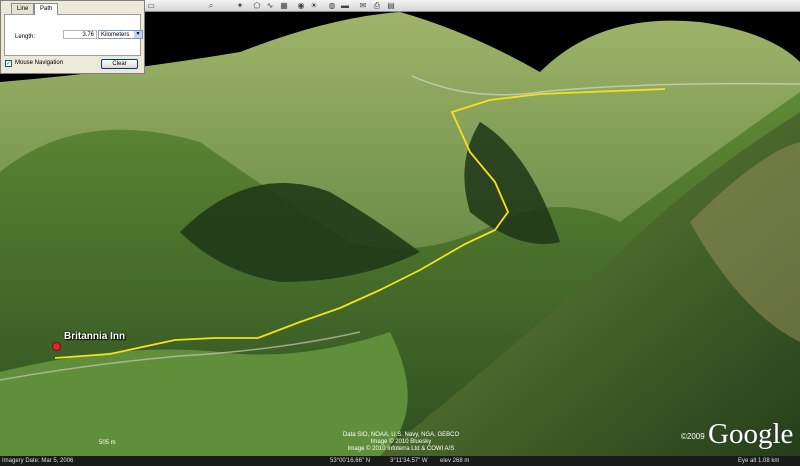 Image resolution: width=800 pixels, height=466 pixels. Describe the element at coordinates (455, 461) in the screenshot. I see `elevation-readout: elev 268 m` at that location.